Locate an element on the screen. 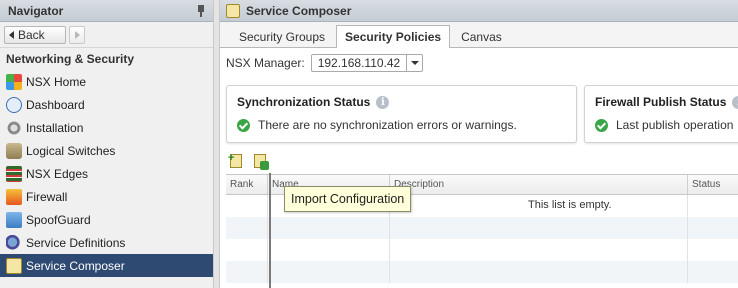 The height and width of the screenshot is (288, 738). forward-button is located at coordinates (77, 34).